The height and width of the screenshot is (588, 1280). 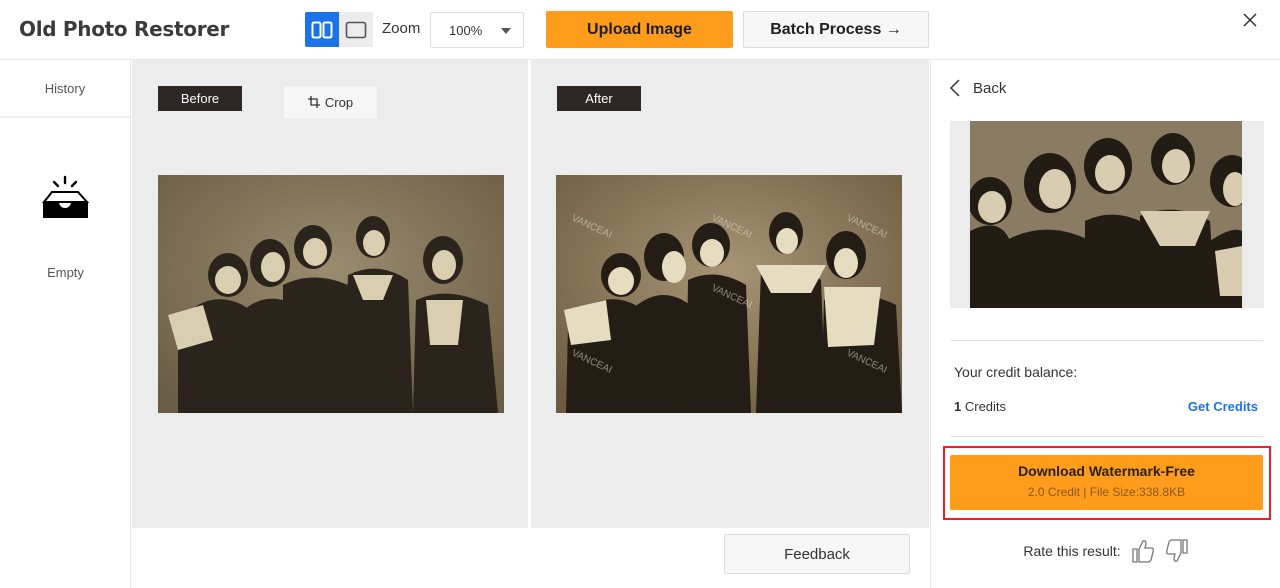 I want to click on zoom-select: 100%, so click(x=477, y=30).